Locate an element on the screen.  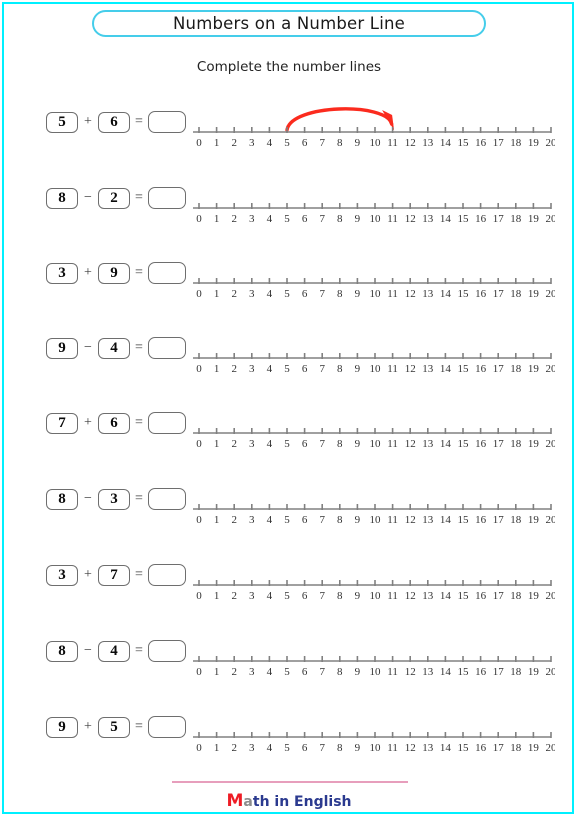
operator-symbol: − is located at coordinates (88, 197).